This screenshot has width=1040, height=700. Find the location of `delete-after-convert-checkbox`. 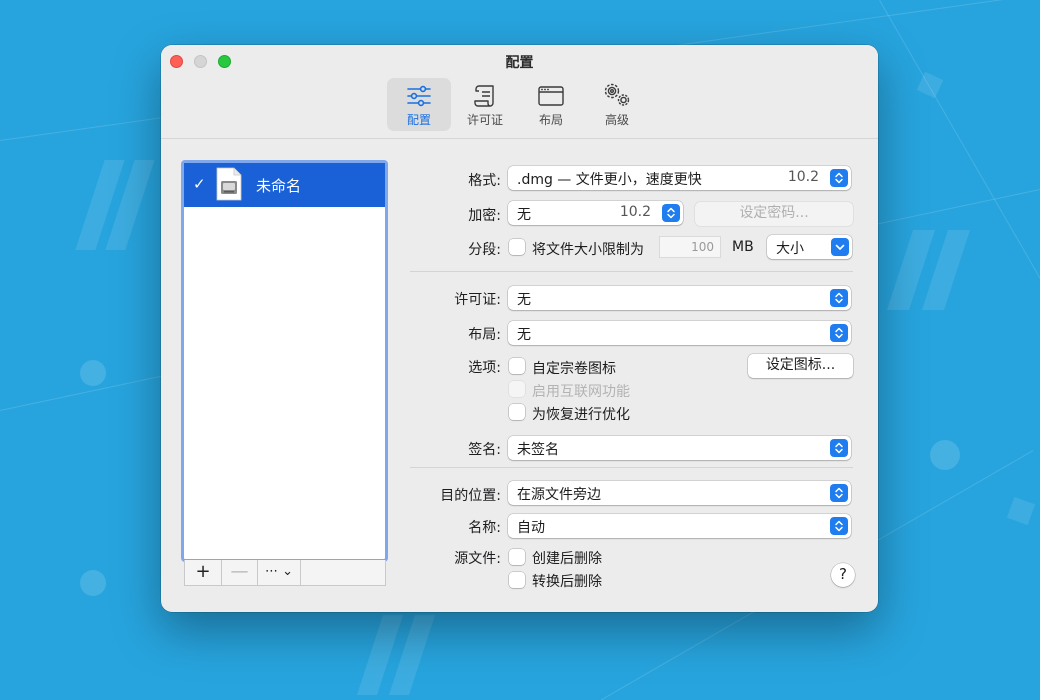

delete-after-convert-checkbox is located at coordinates (517, 580).